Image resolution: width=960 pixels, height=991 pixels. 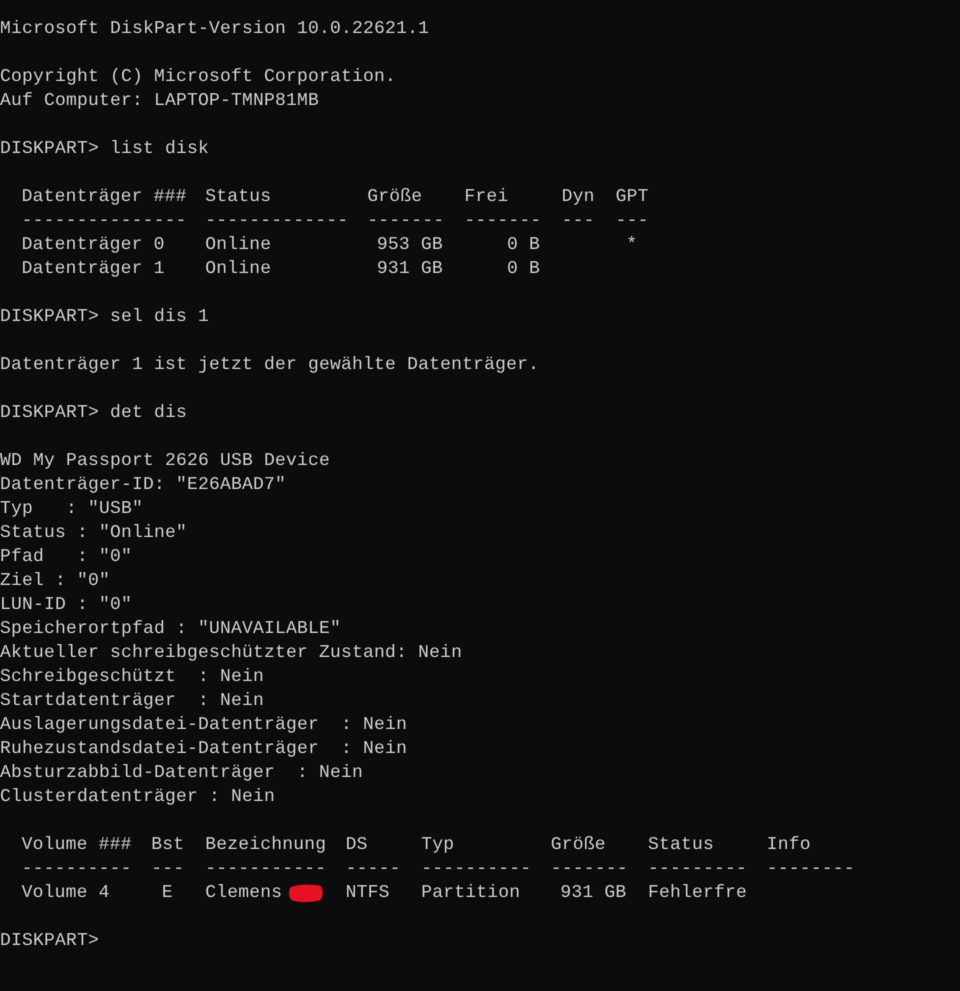 What do you see at coordinates (66, 605) in the screenshot?
I see `output-line: LUN-ID : "0"` at bounding box center [66, 605].